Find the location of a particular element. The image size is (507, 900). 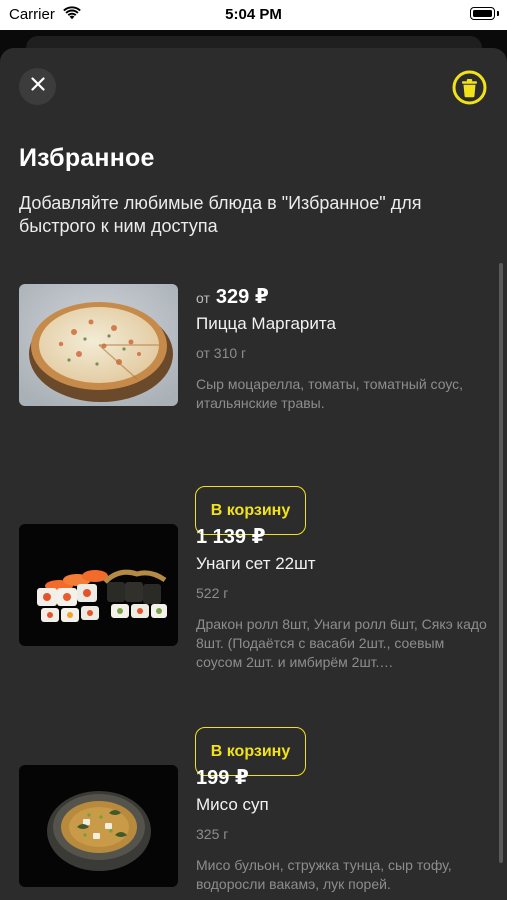

status-bar: Carrier 5:04 PM is located at coordinates (253, 15).